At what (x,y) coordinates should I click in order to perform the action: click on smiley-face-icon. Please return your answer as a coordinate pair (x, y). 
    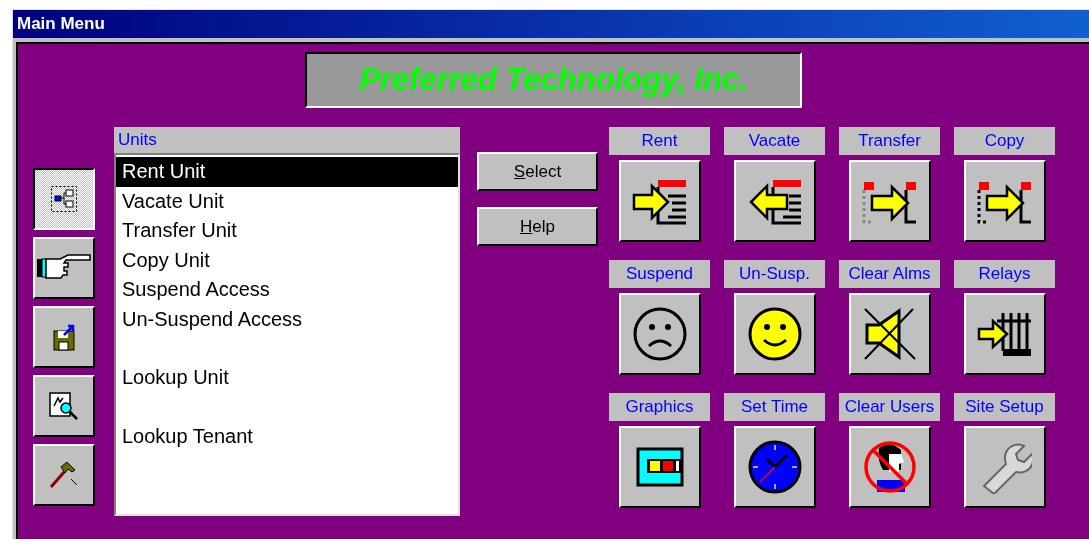
    Looking at the image, I should click on (775, 334).